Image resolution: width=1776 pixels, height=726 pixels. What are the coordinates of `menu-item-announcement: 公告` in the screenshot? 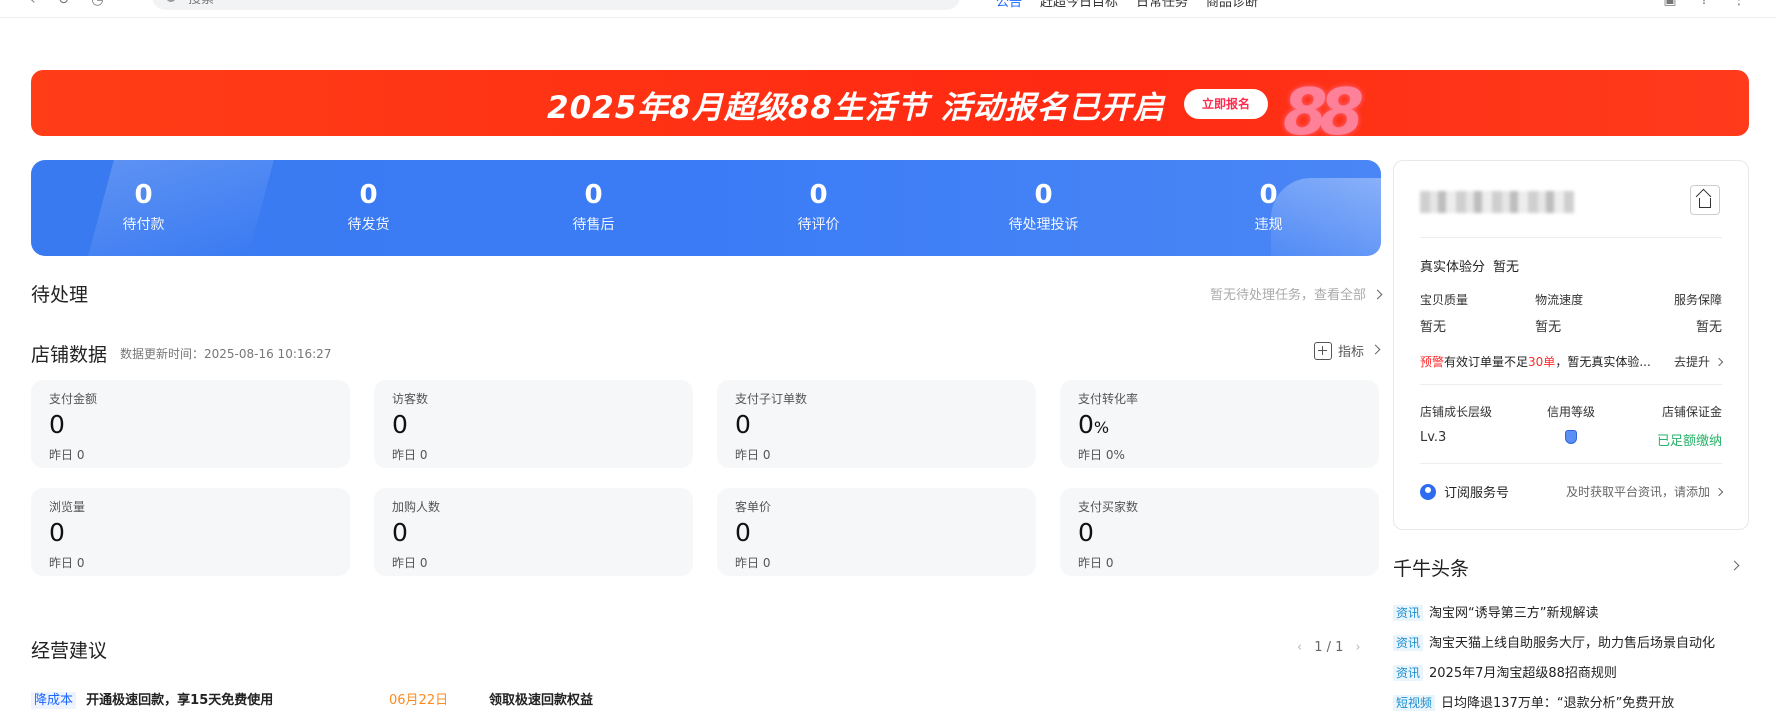 It's located at (1009, 5).